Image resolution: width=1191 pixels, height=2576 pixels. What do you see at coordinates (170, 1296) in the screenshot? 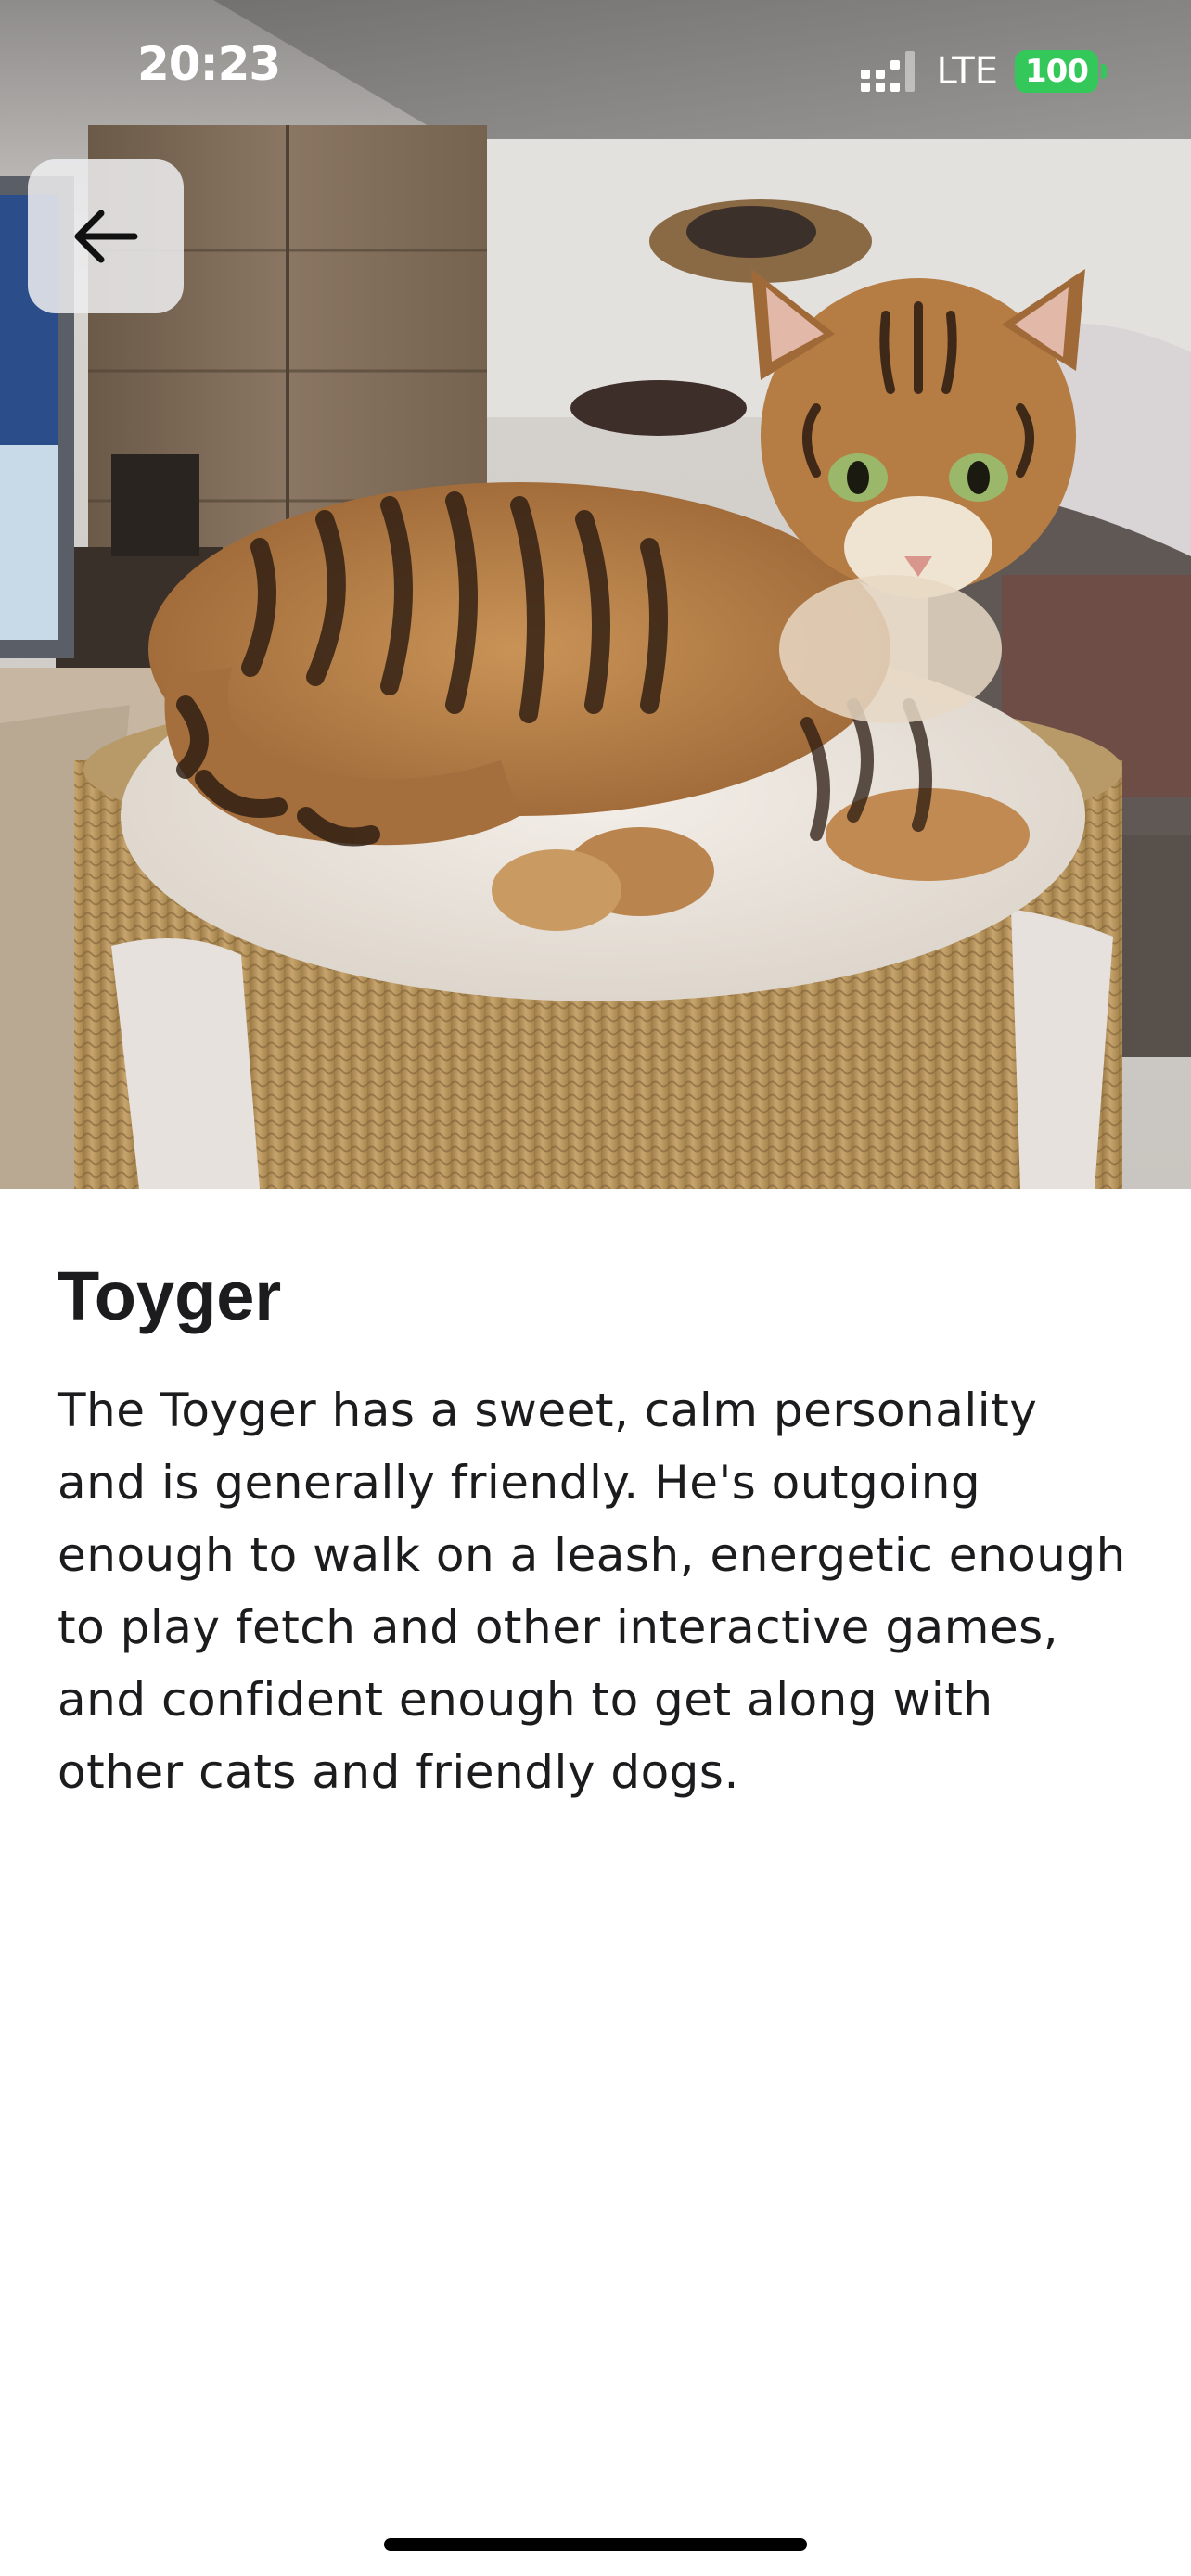
I see `breed-title: Toyger` at bounding box center [170, 1296].